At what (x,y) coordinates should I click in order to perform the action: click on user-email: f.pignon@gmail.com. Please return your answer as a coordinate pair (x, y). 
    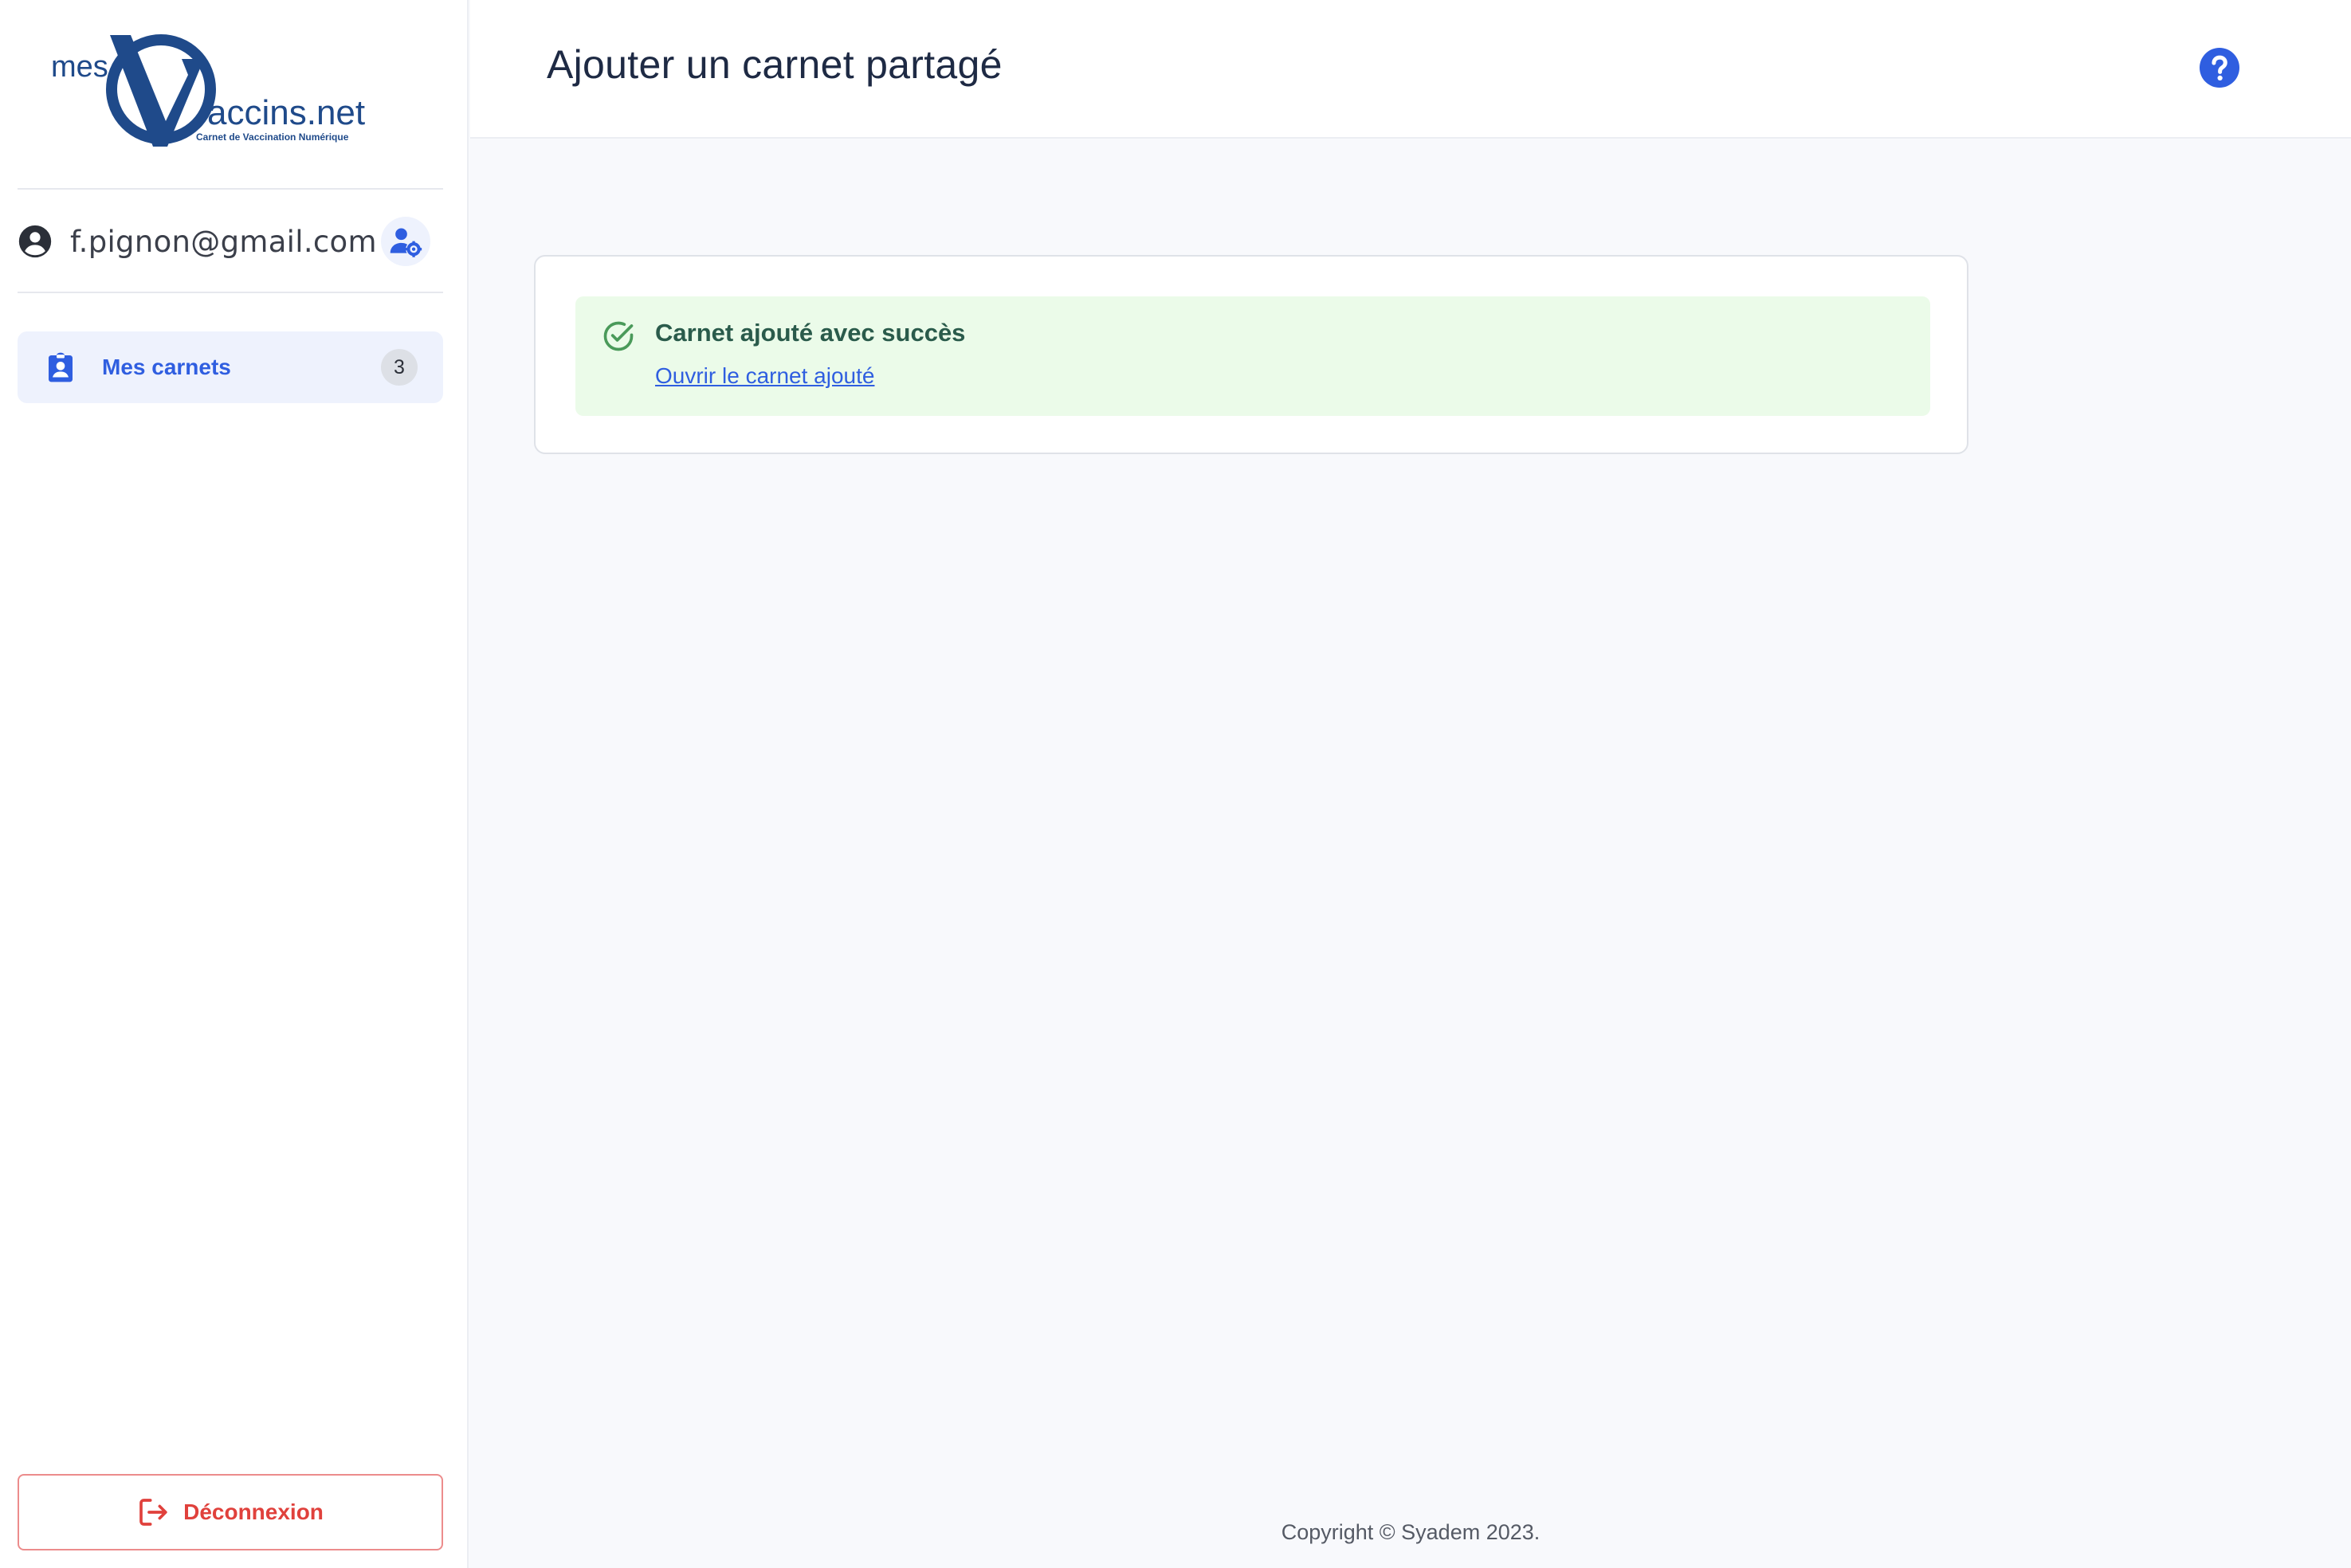
    Looking at the image, I should click on (223, 241).